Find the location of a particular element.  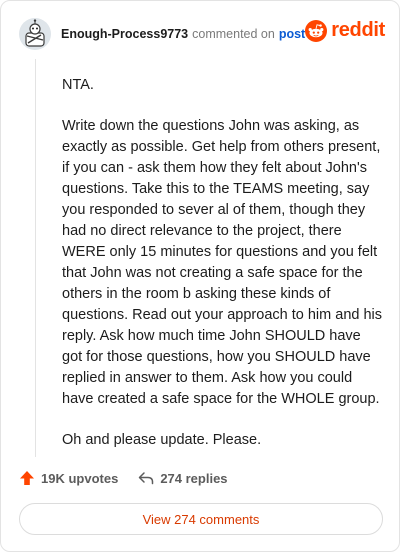

upvote-button: 19K upvotes is located at coordinates (68, 478).